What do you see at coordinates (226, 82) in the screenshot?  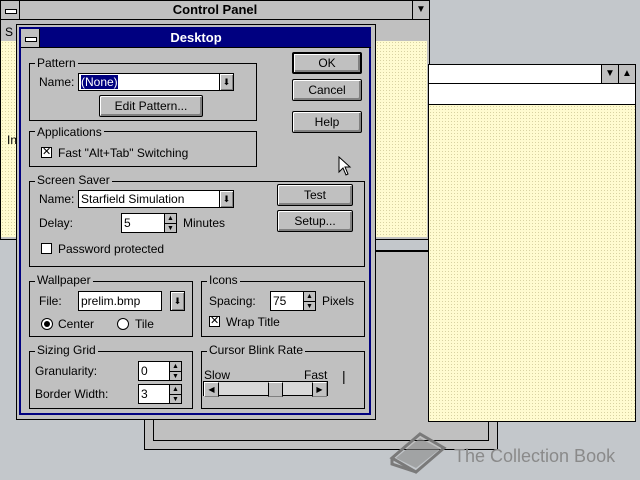 I see `pattern-dropdown-icon: ⬇` at bounding box center [226, 82].